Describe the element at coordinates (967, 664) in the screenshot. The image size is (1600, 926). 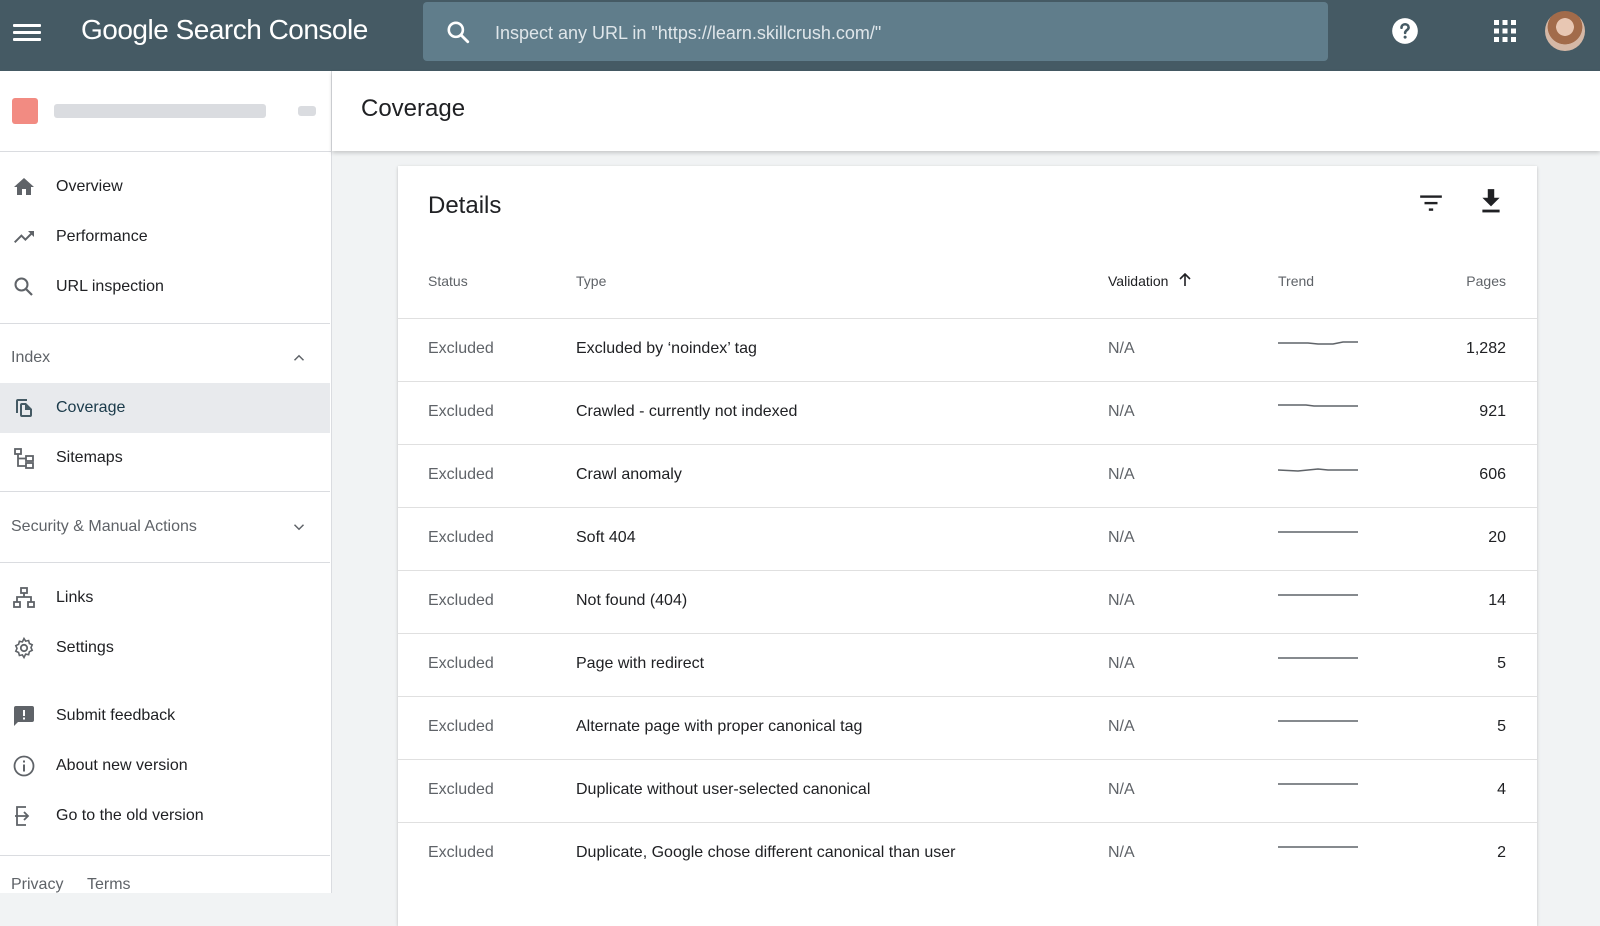
I see `table-row: Excluded Page with redirect N/A 5` at that location.